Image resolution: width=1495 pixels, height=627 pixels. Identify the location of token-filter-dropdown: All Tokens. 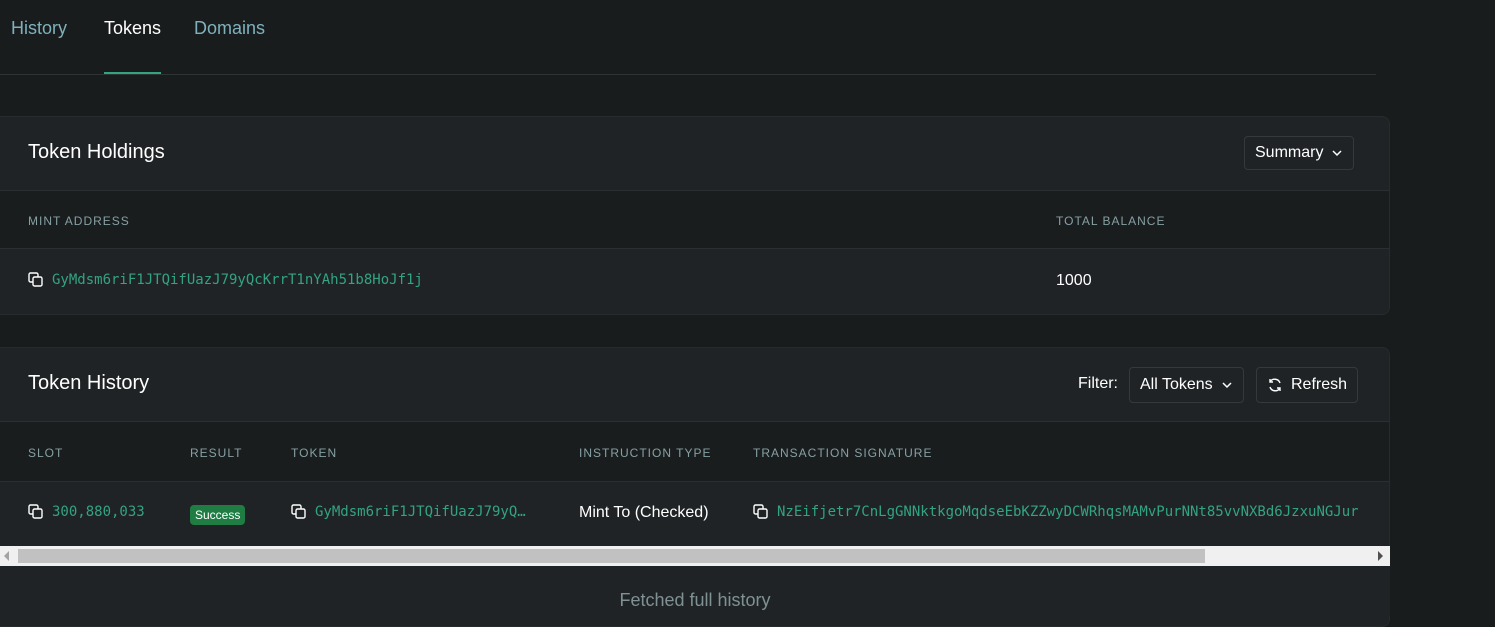
(1186, 385).